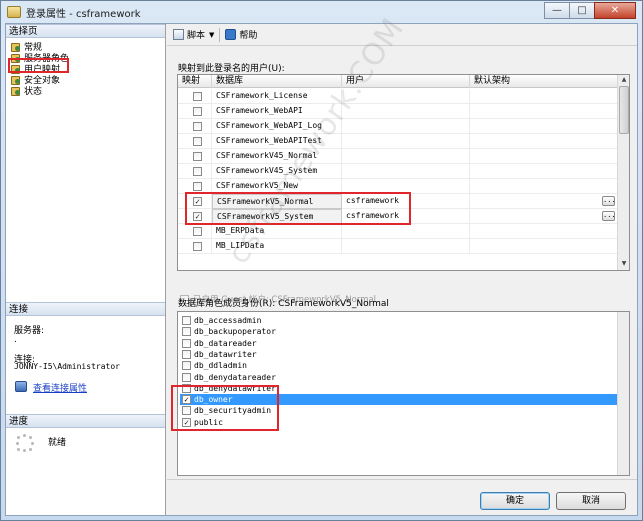 The height and width of the screenshot is (521, 643). I want to click on table-row: MB_ERPData, so click(398, 231).